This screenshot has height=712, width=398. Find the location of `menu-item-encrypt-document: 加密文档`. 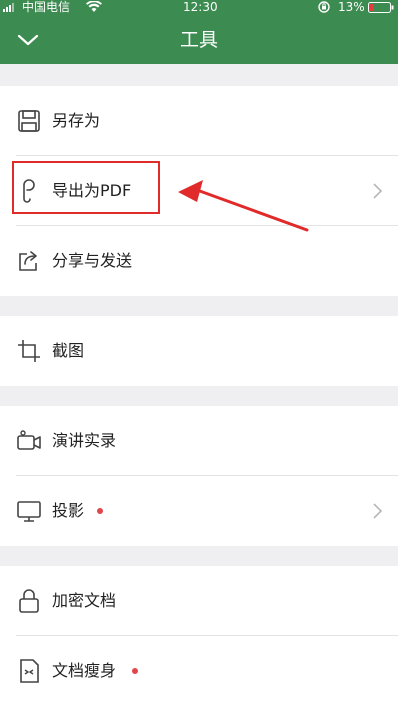

menu-item-encrypt-document: 加密文档 is located at coordinates (199, 601).